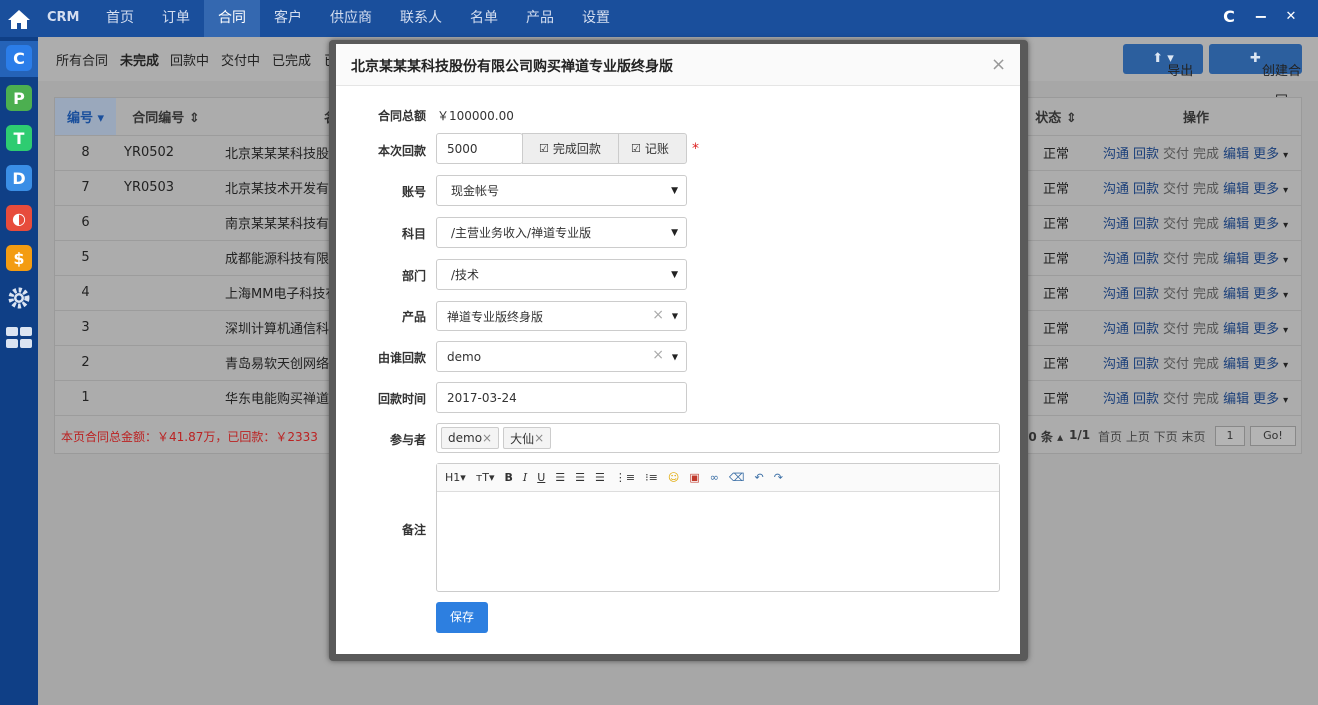 The image size is (1318, 705). What do you see at coordinates (1255, 76) in the screenshot?
I see `create-contract-button: ✚ 创建合同` at bounding box center [1255, 76].